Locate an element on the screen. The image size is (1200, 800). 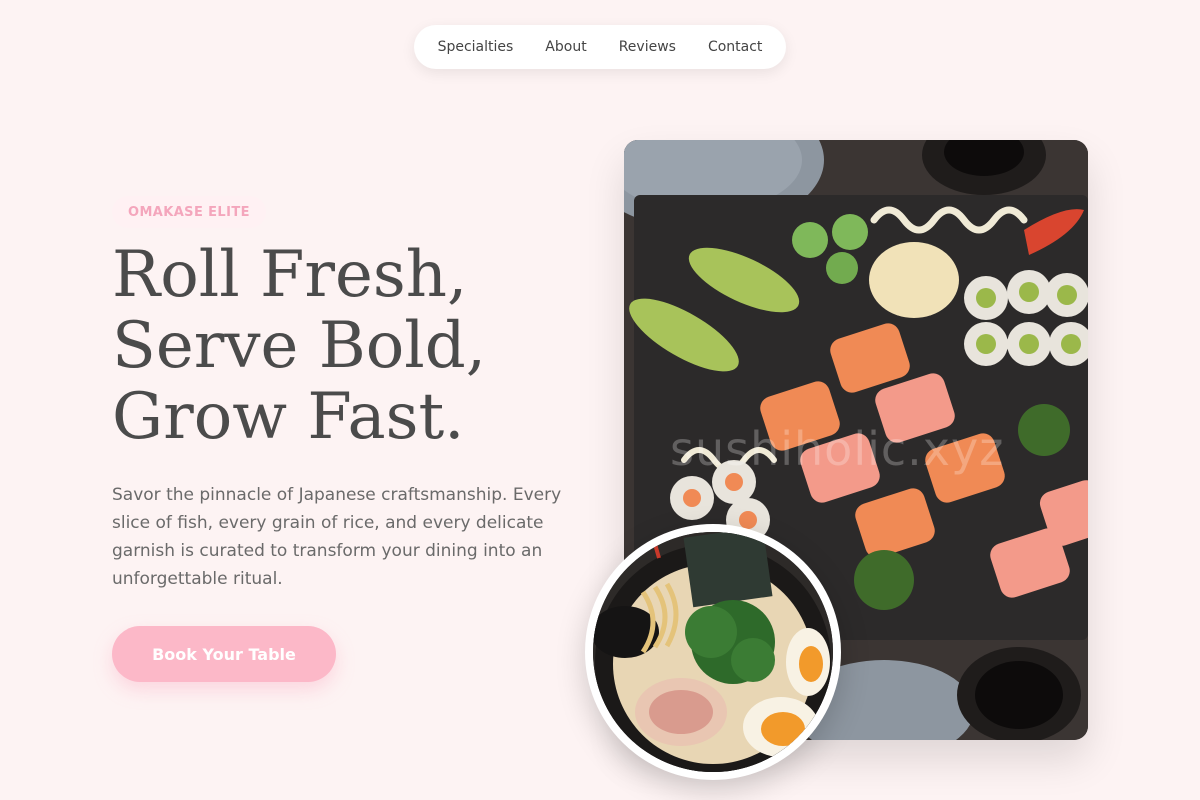
hero-headline: Roll Fresh, Serve Bold, Grow Fast. is located at coordinates (352, 346).